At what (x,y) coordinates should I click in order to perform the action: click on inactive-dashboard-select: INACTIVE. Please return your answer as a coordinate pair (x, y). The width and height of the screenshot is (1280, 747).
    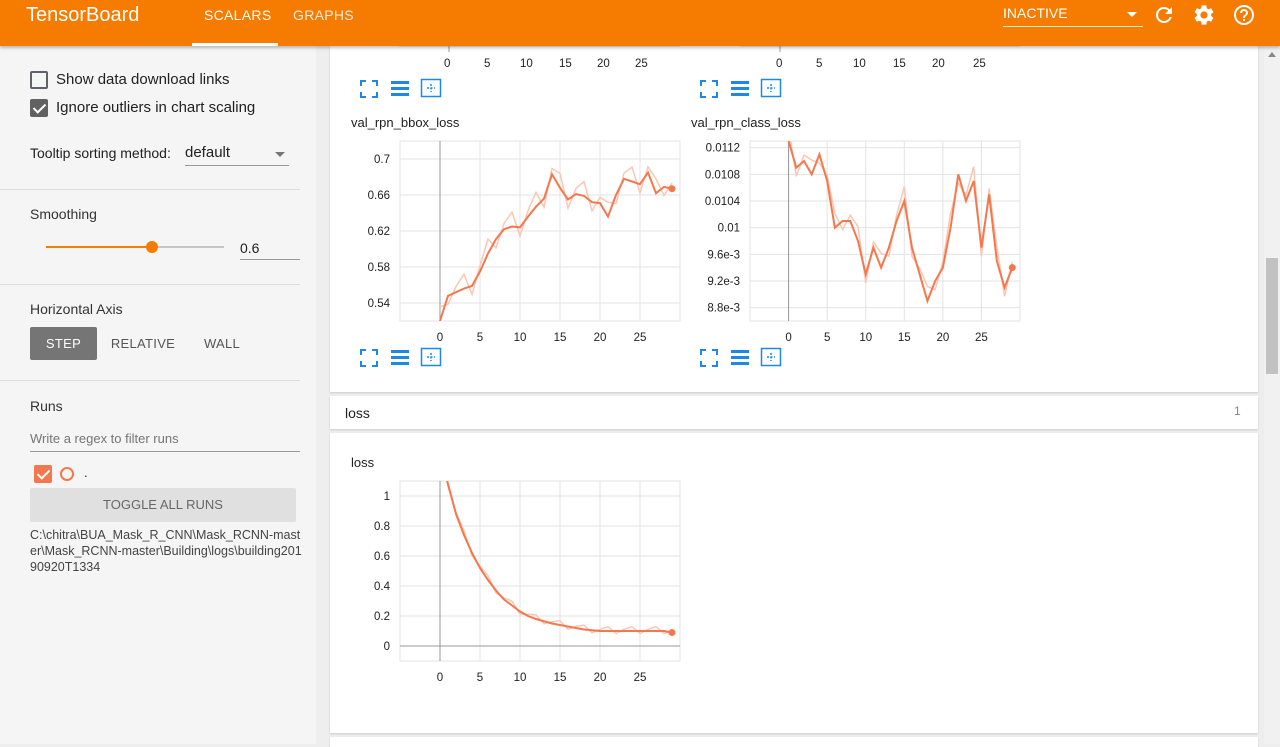
    Looking at the image, I should click on (1073, 16).